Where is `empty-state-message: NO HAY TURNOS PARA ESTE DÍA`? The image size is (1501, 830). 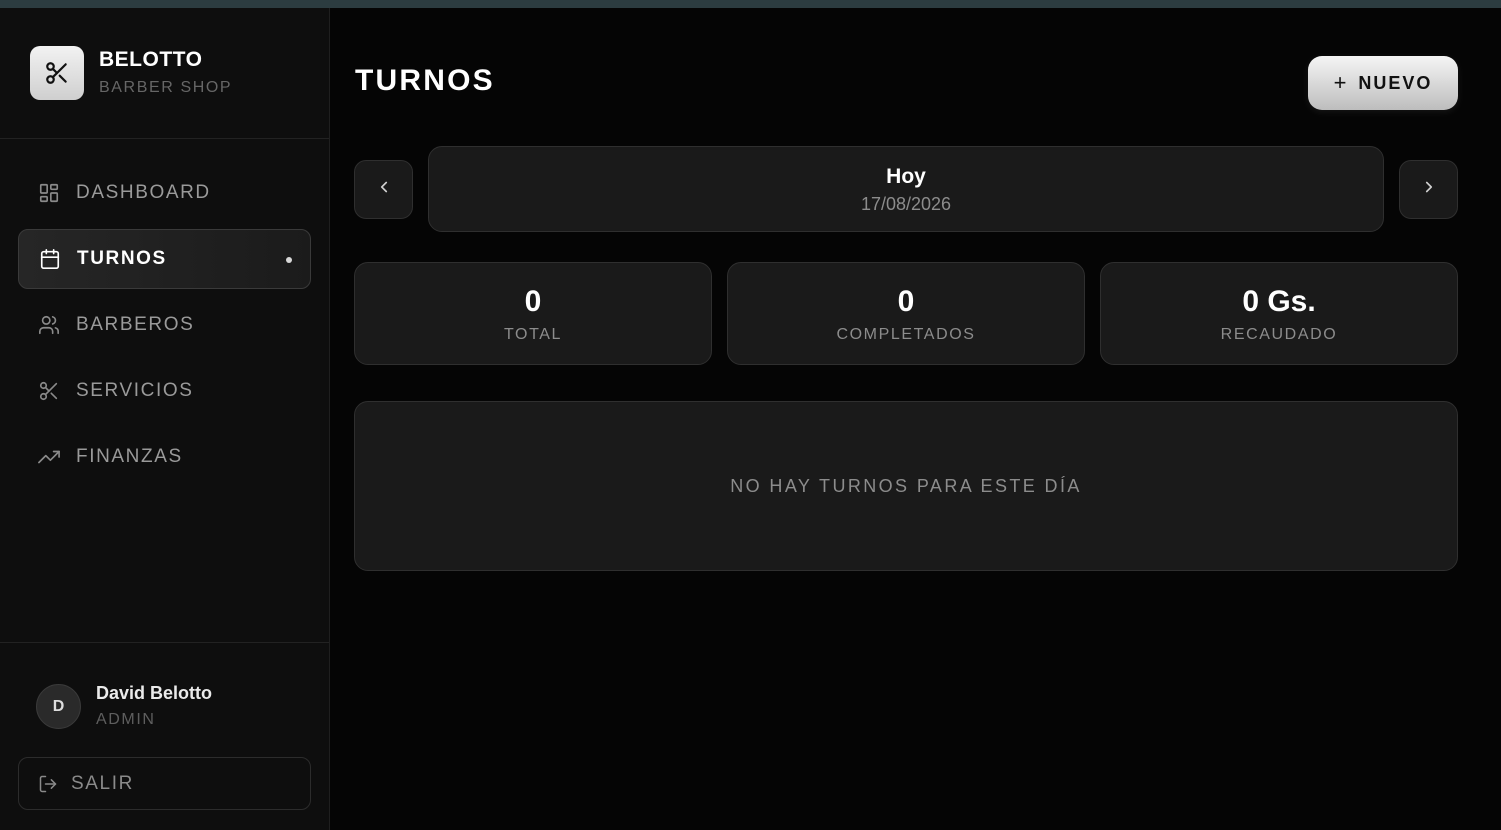 empty-state-message: NO HAY TURNOS PARA ESTE DÍA is located at coordinates (906, 485).